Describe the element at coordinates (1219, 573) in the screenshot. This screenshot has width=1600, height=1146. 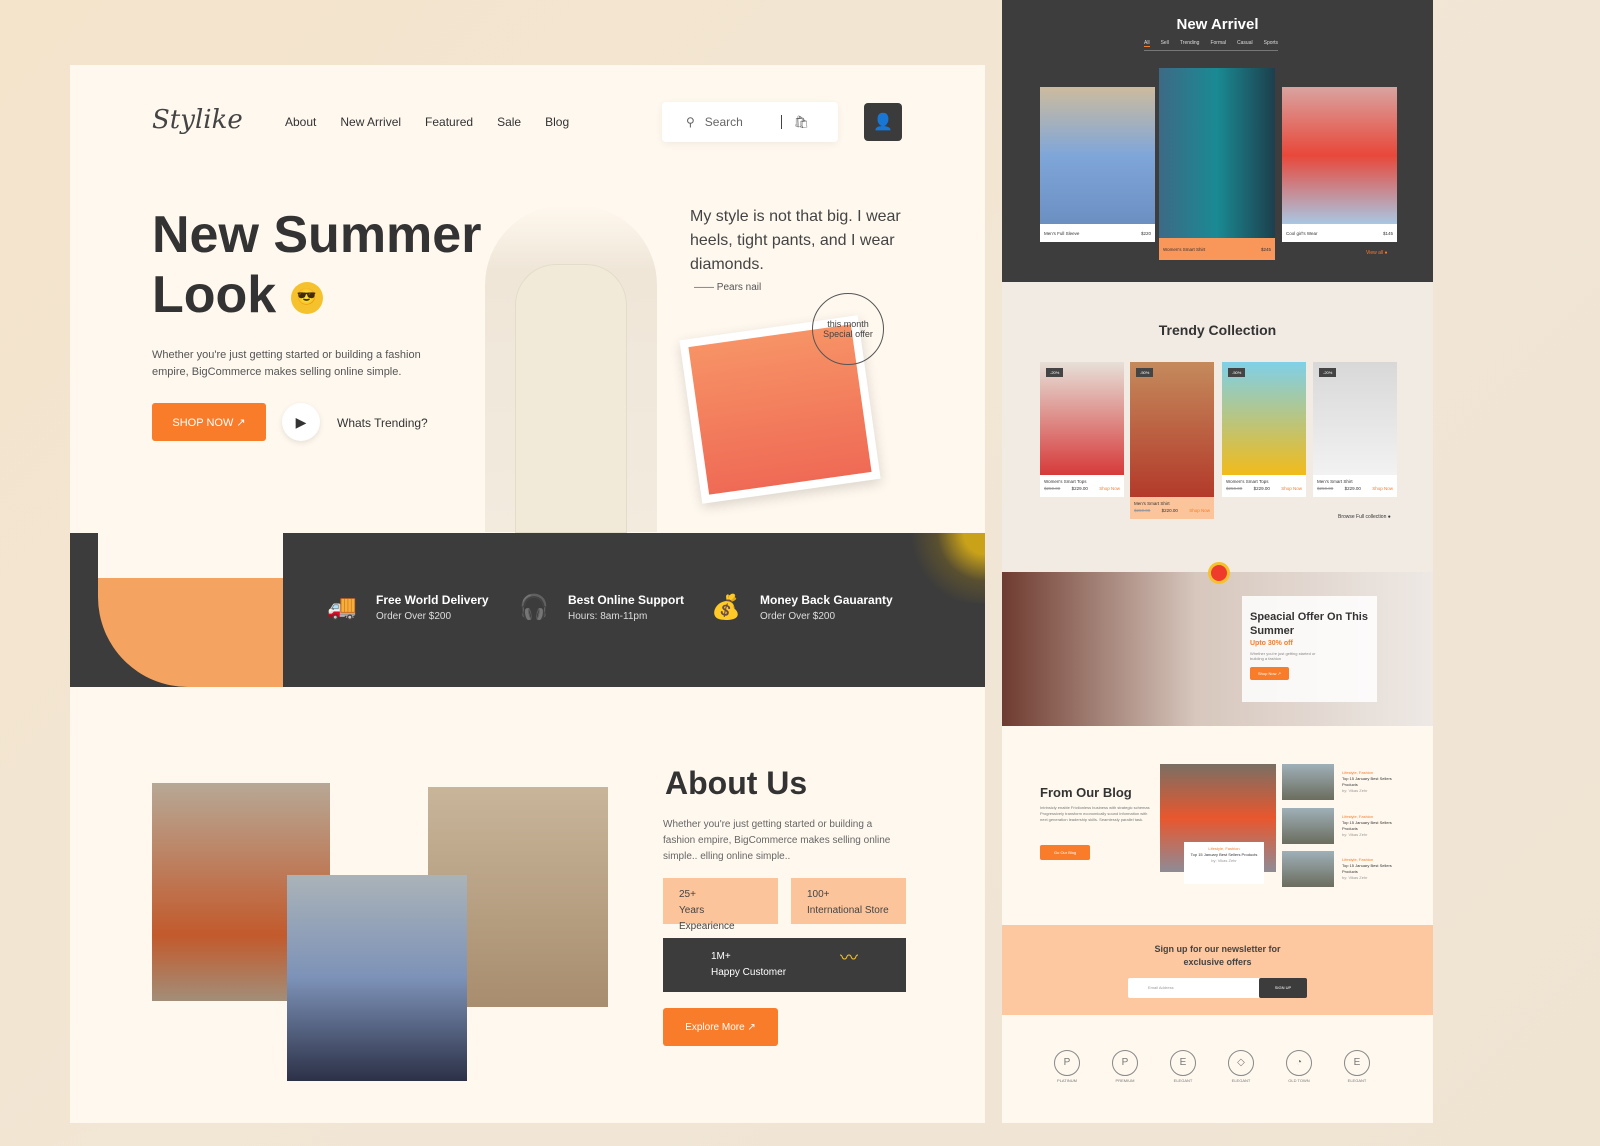
I see `flower-icon` at that location.